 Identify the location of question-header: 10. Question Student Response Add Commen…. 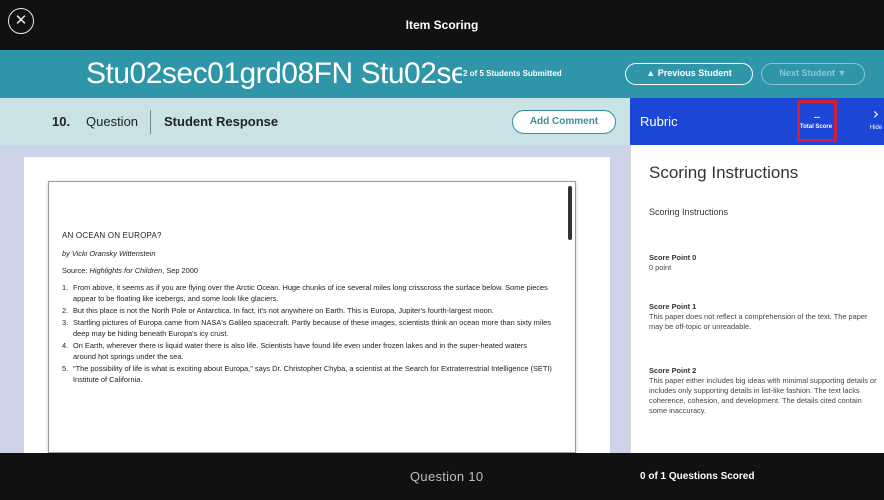
(315, 121).